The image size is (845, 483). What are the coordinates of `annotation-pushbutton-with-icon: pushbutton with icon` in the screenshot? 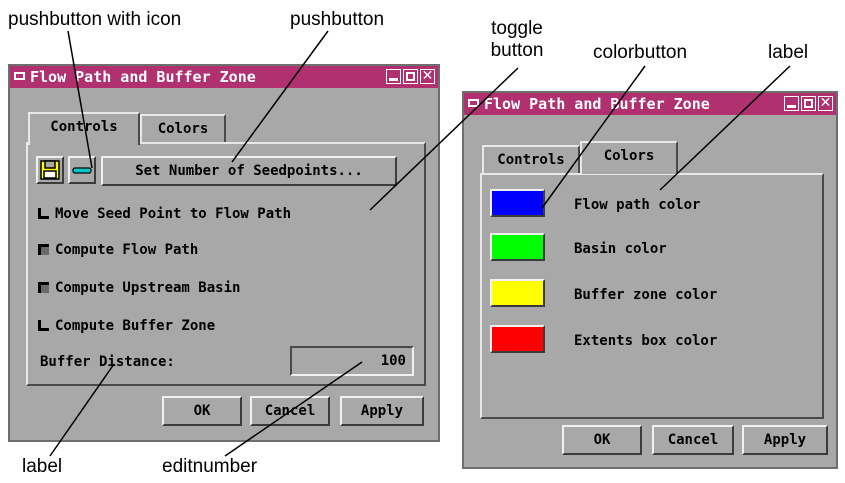 It's located at (95, 19).